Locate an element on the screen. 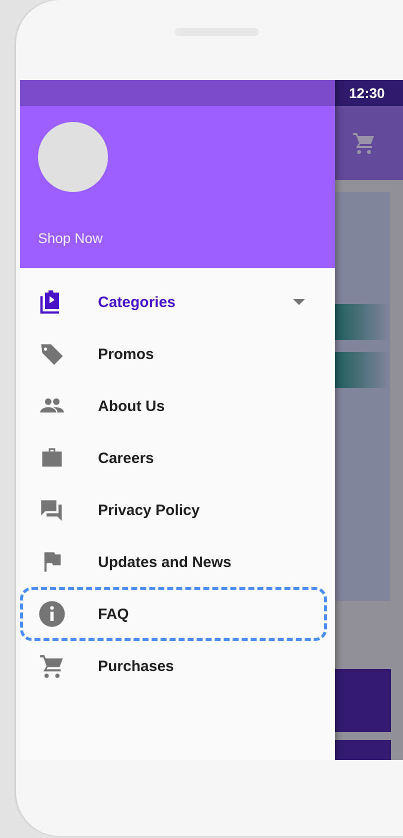  header-title: Shop Now is located at coordinates (71, 238).